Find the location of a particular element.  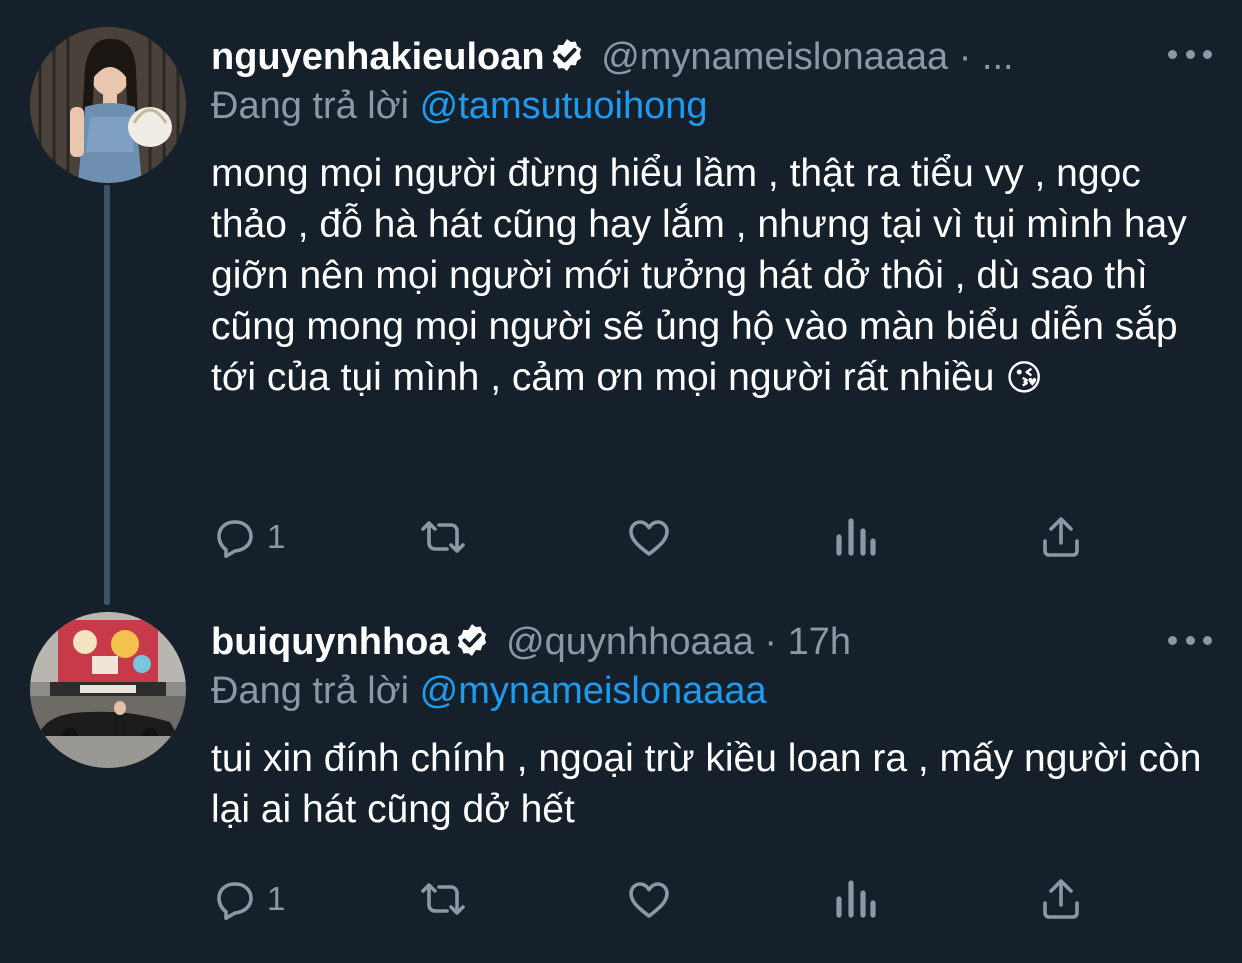

replying-to: Đang trả lời @tamsutuoihong is located at coordinates (459, 106).